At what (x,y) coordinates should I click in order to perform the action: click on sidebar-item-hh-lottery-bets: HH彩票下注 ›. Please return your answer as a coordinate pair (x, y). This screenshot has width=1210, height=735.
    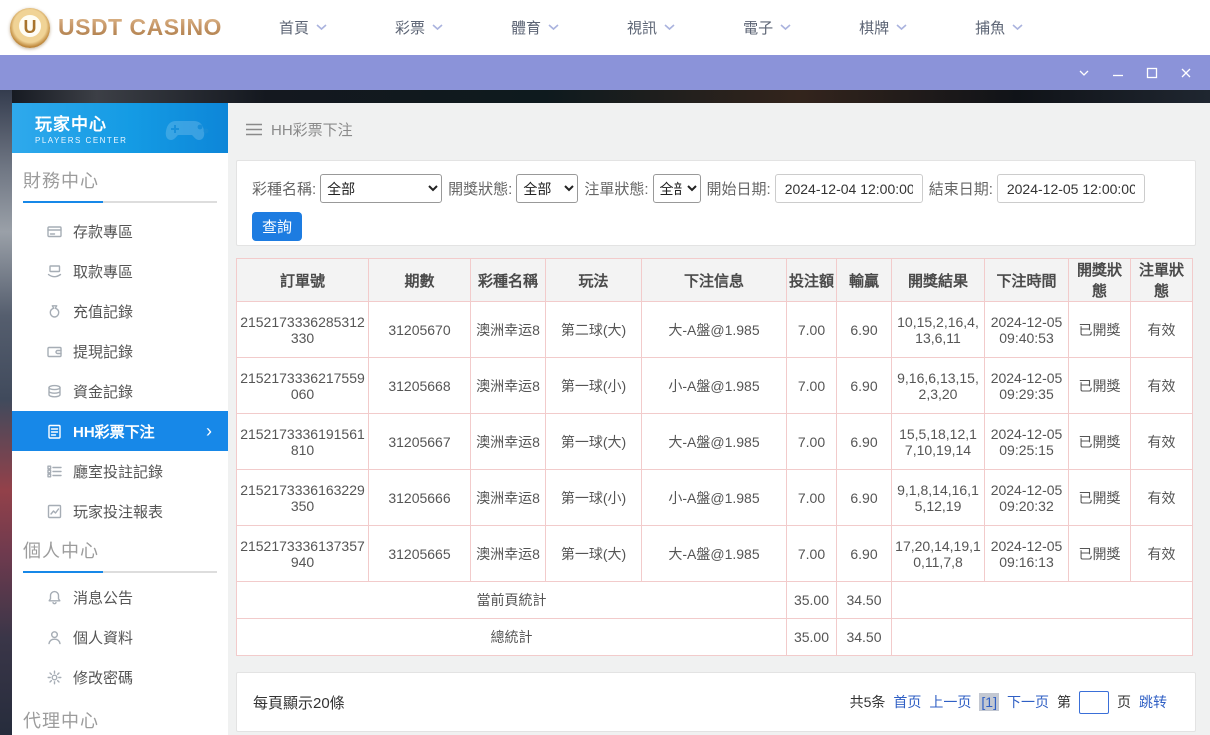
    Looking at the image, I should click on (120, 431).